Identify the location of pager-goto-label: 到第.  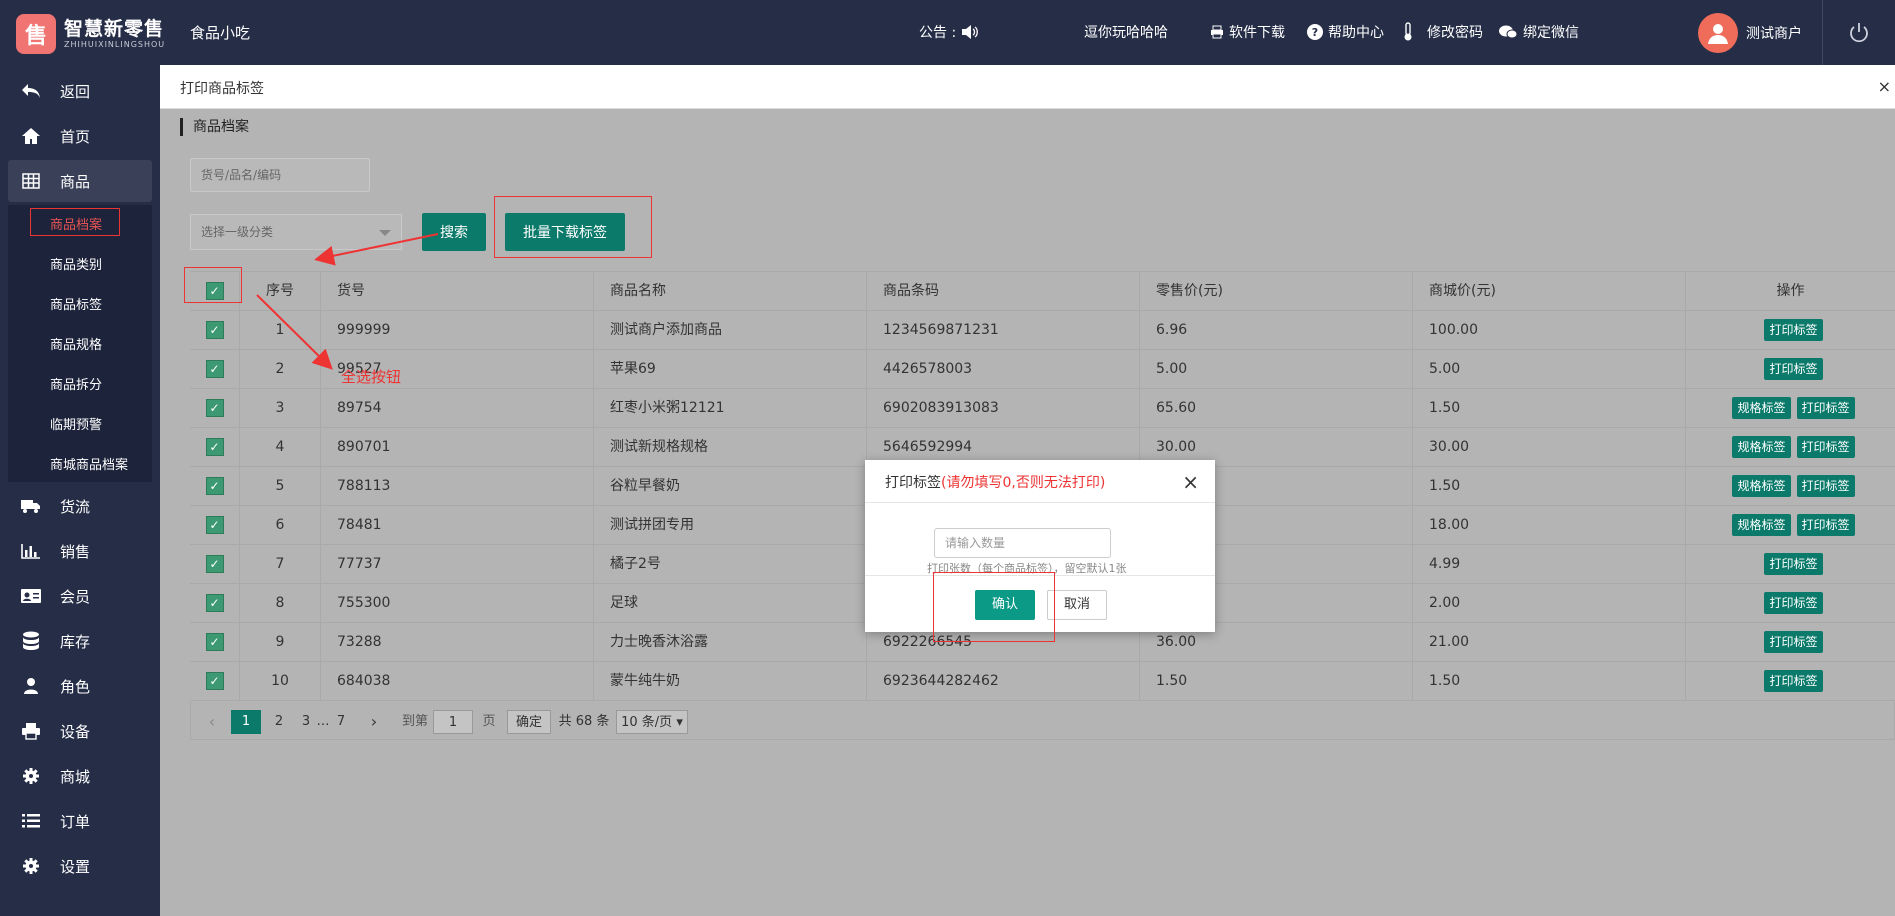
(414, 721).